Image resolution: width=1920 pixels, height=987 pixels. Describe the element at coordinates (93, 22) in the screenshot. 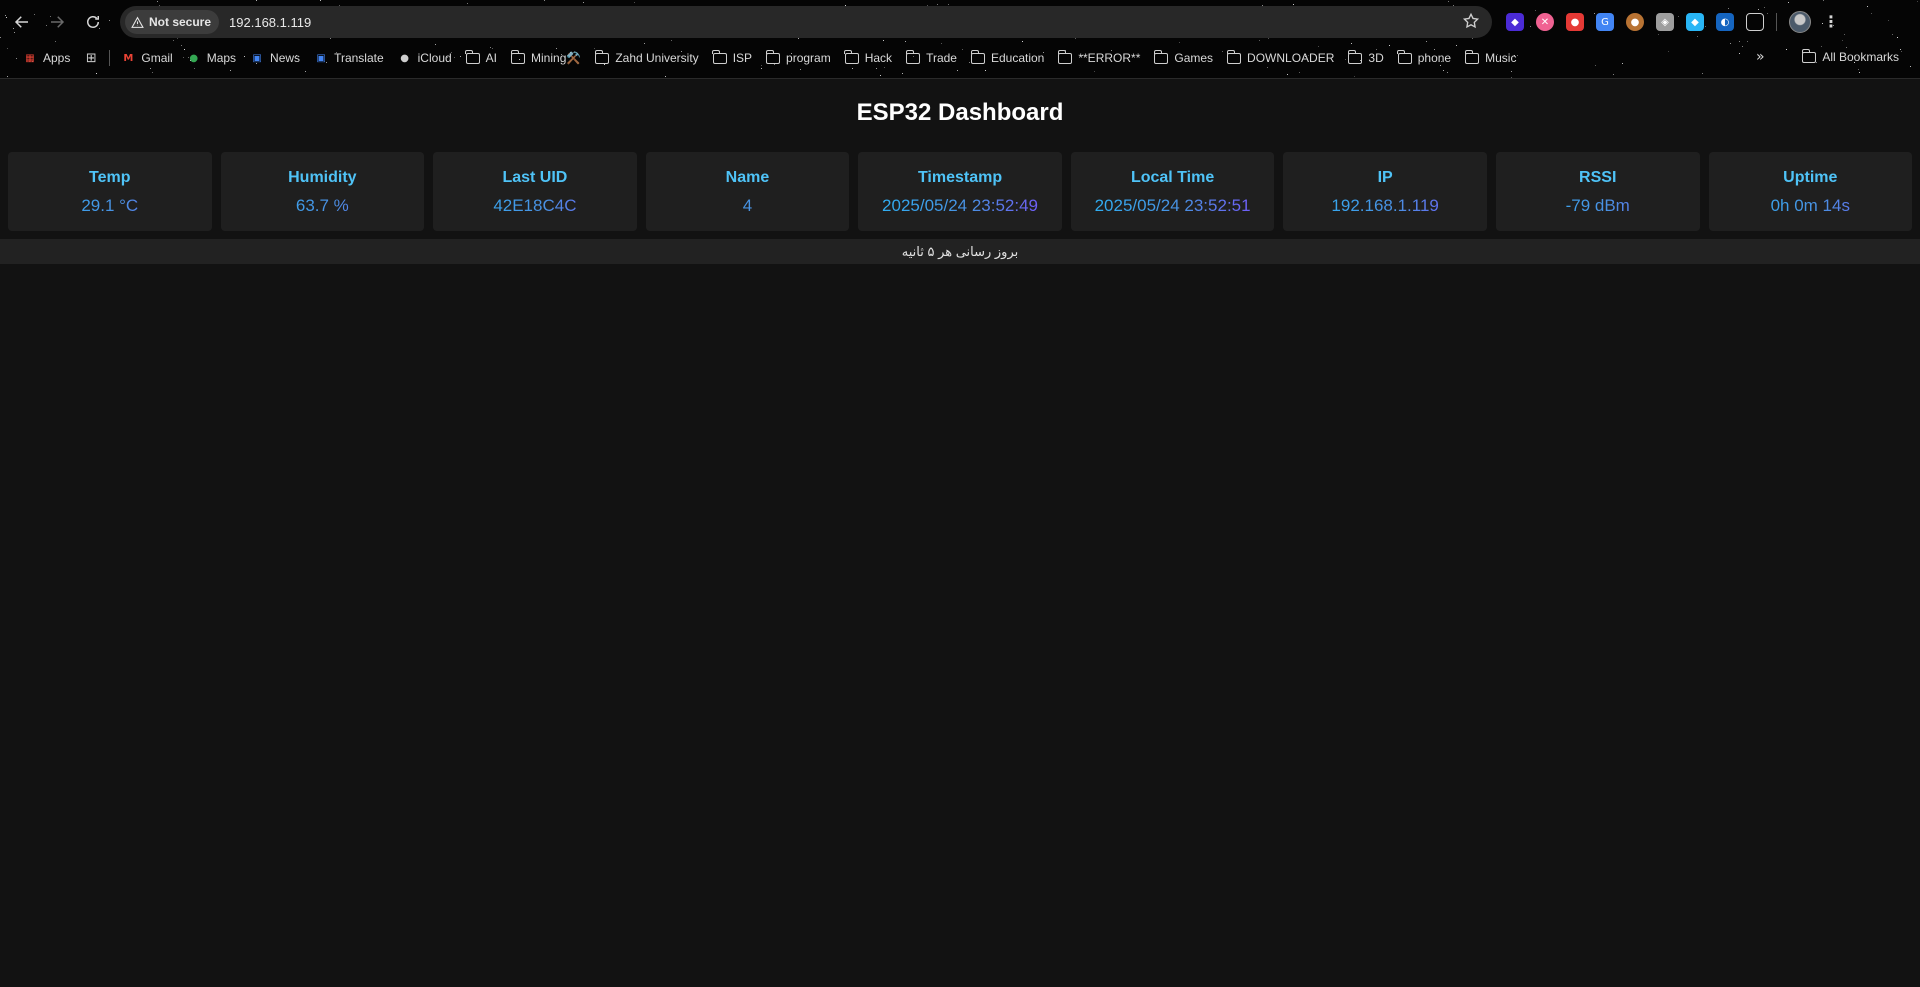

I see `reload-button` at that location.